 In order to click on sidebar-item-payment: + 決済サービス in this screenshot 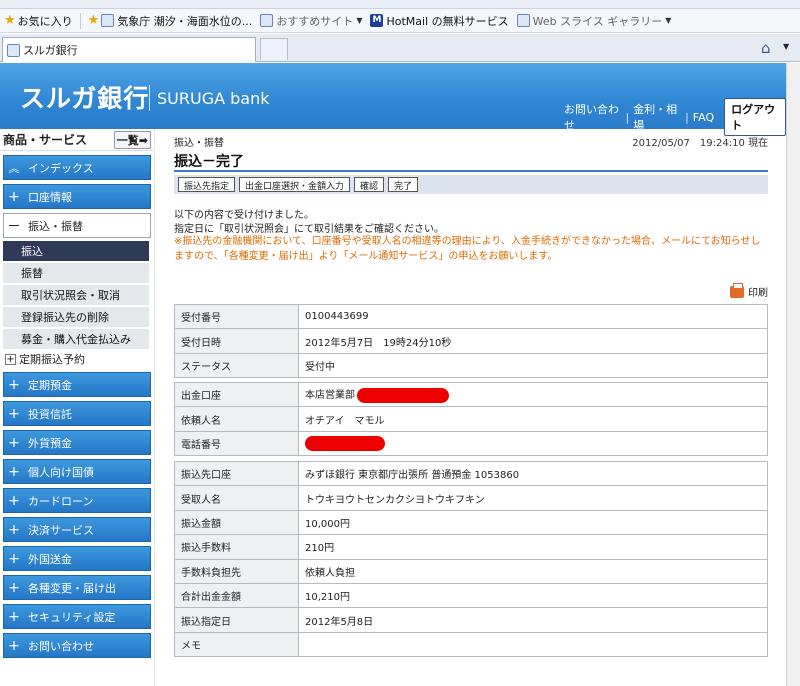, I will do `click(77, 529)`.